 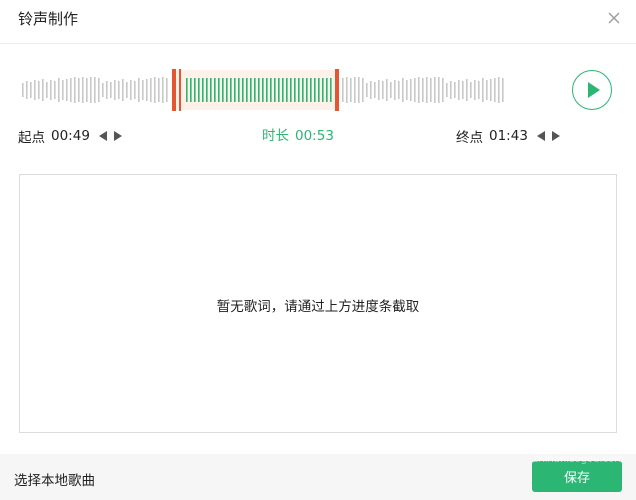 I want to click on end-next-button, so click(x=556, y=136).